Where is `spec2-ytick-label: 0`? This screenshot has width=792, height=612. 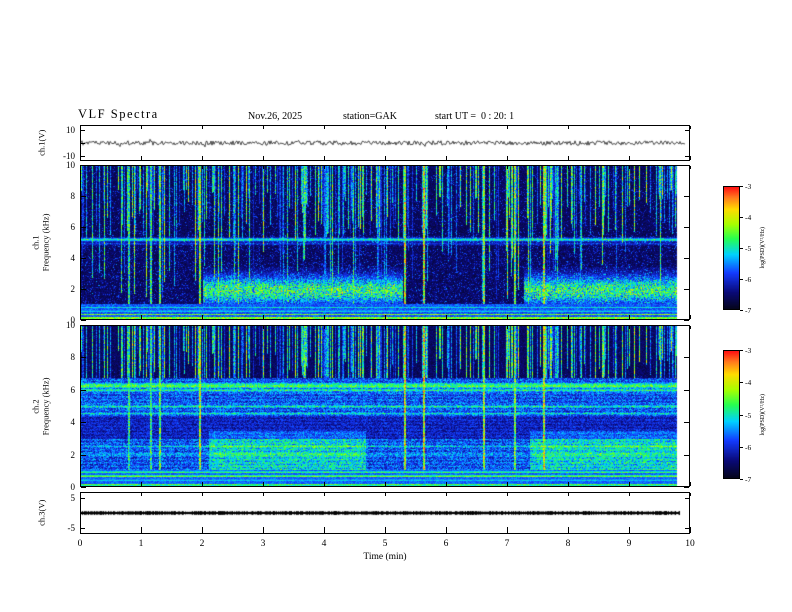 spec2-ytick-label: 0 is located at coordinates (73, 487).